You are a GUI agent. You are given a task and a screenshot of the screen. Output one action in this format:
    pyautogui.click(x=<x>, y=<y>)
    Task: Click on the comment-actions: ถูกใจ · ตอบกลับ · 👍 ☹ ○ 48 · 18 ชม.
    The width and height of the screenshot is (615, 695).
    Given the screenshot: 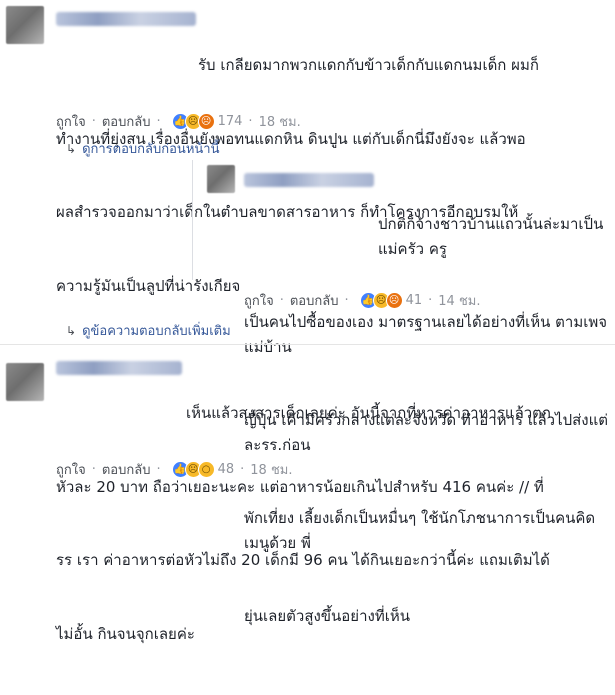 What is the action you would take?
    pyautogui.click(x=174, y=469)
    